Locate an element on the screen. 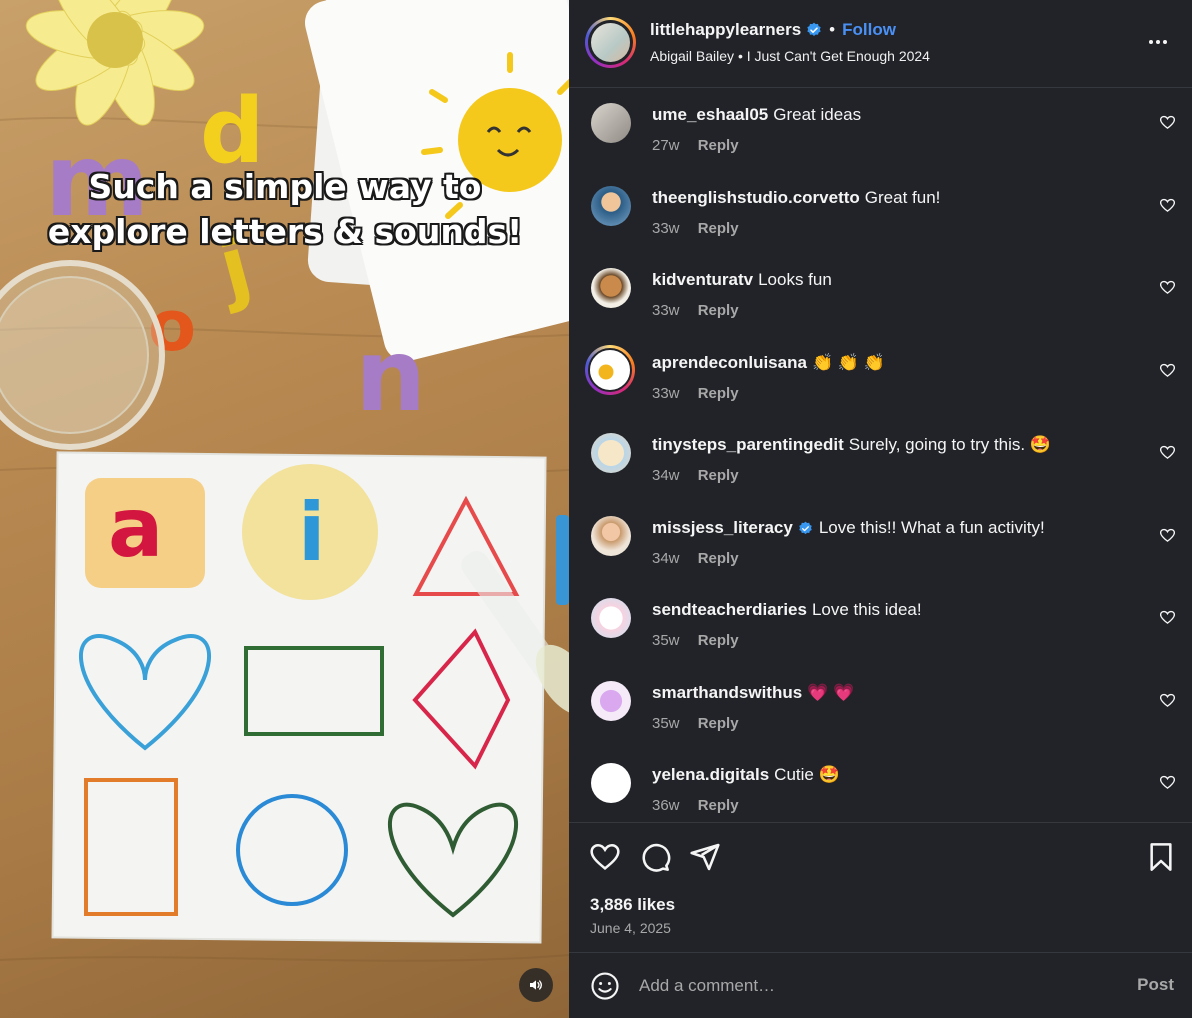  likes-count: 3,886 likes is located at coordinates (632, 905).